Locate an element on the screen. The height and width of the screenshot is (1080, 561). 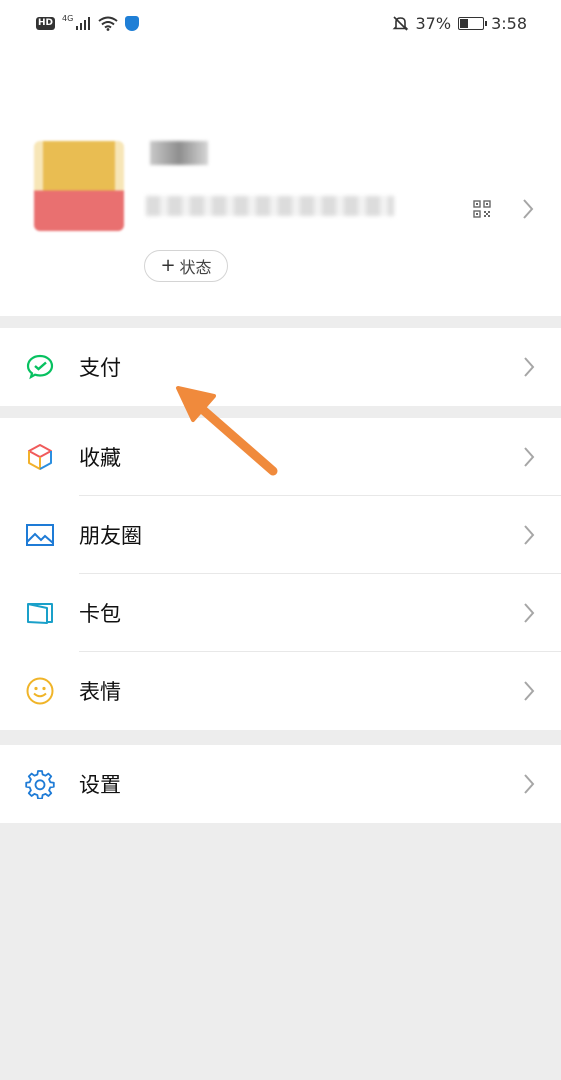
menu-item-label: 表情 is located at coordinates (100, 692).